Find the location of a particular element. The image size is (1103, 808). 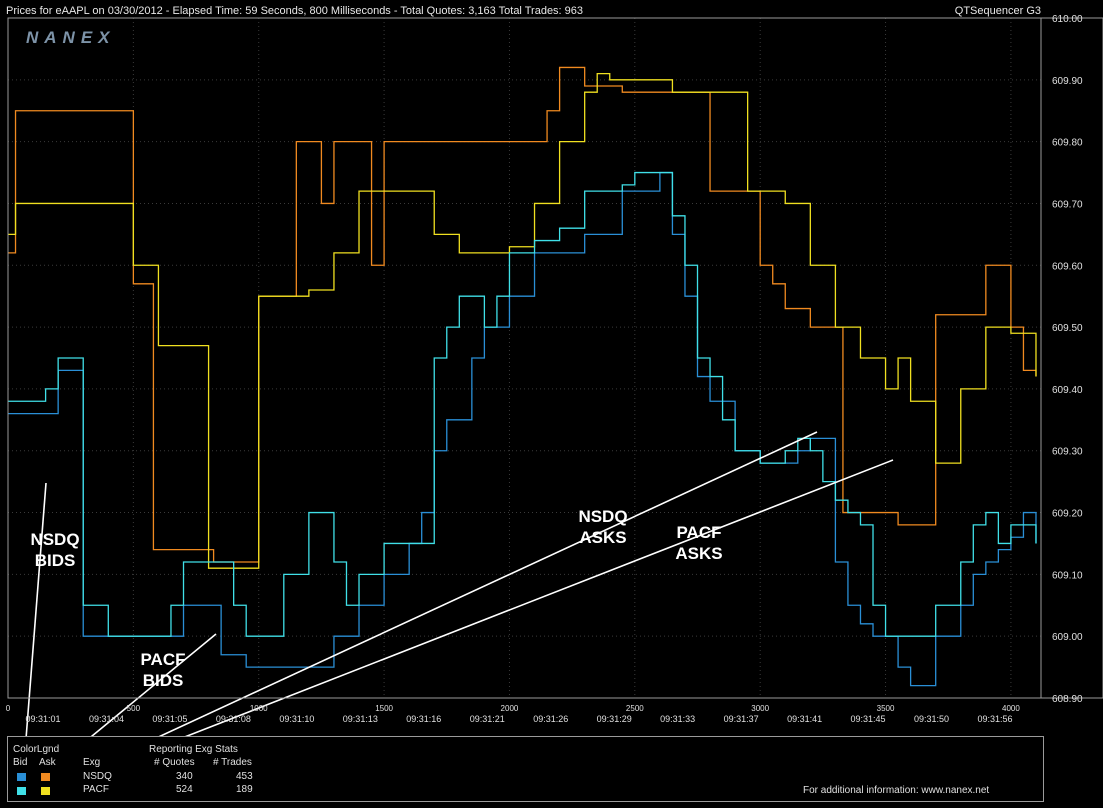

x-tick-label: 2500 is located at coordinates (635, 708).